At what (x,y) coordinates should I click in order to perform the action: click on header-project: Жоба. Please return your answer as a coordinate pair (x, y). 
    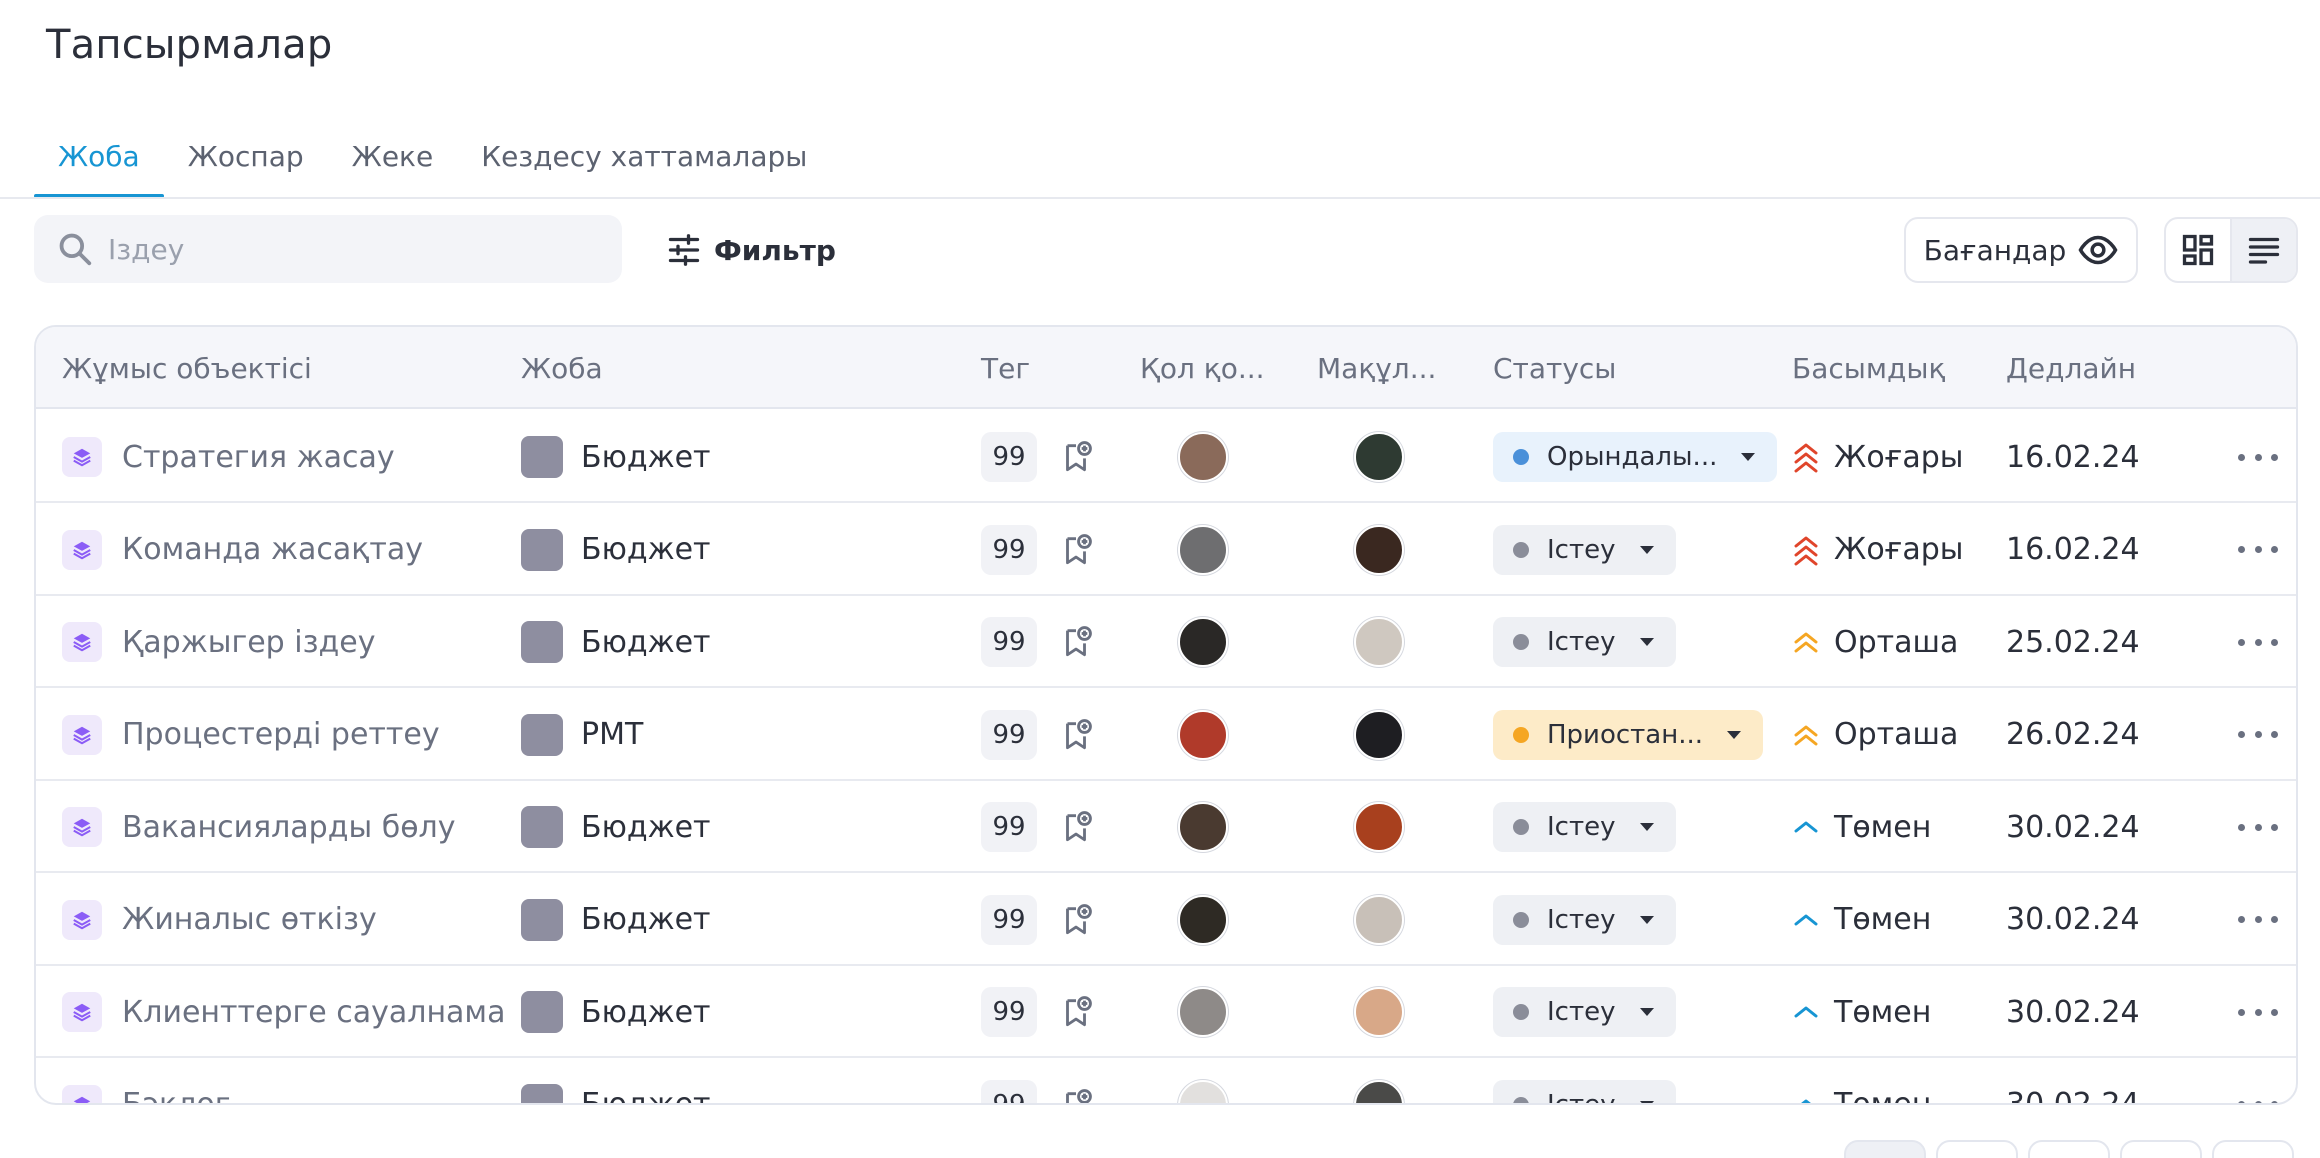
    Looking at the image, I should click on (562, 368).